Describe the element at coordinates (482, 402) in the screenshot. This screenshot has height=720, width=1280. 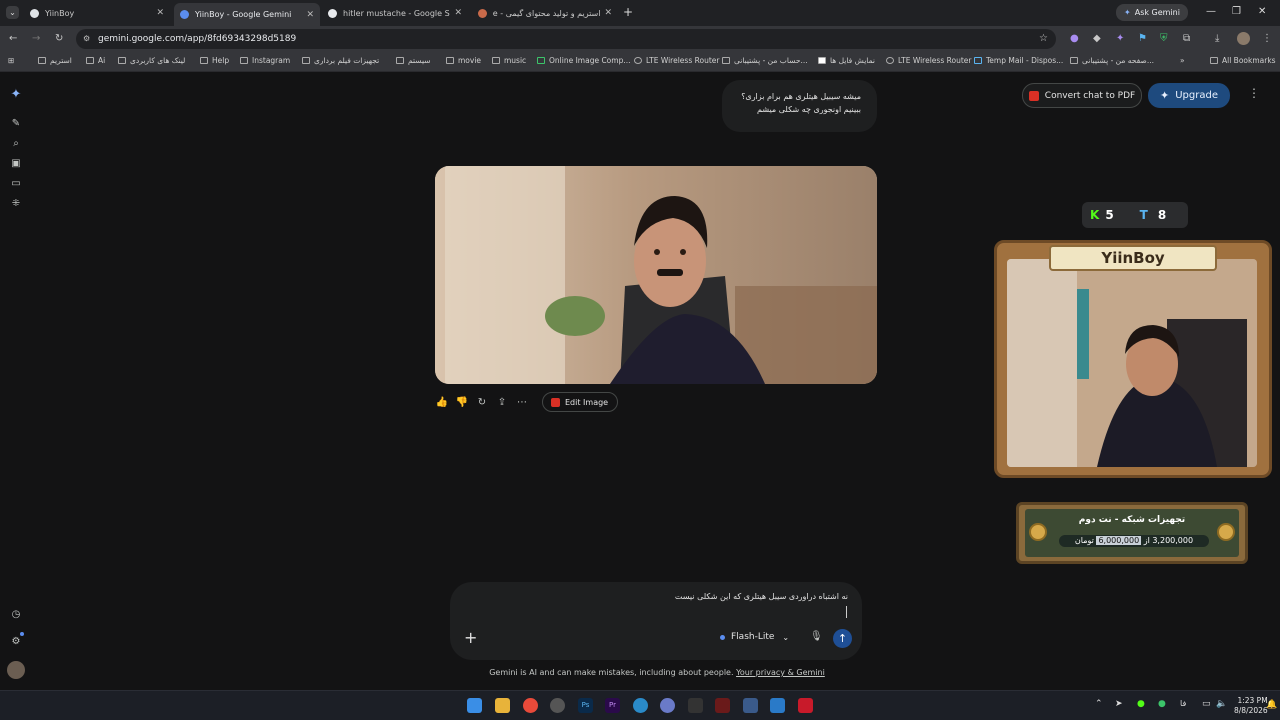
I see `regenerate-icon: ↻` at that location.